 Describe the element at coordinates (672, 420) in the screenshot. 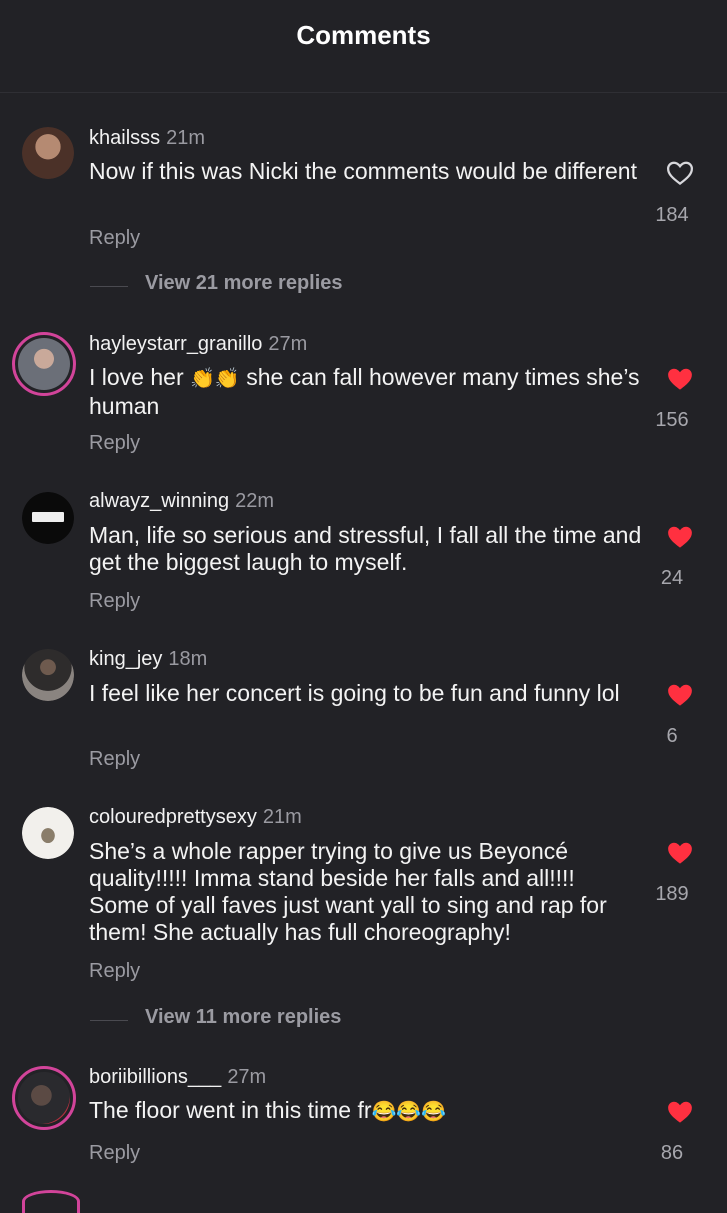

I see `like-count: 156` at that location.